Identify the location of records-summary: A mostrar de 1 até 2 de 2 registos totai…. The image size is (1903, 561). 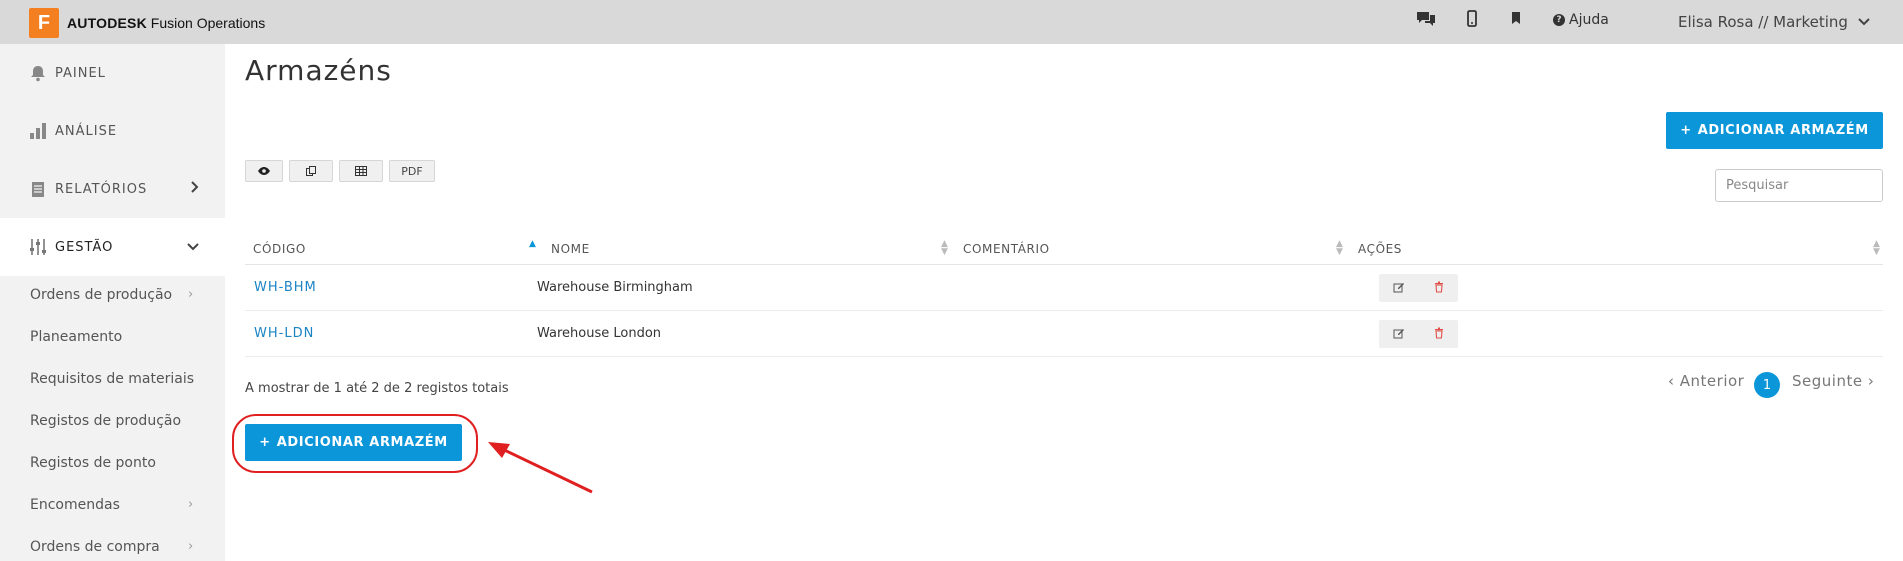
(377, 388).